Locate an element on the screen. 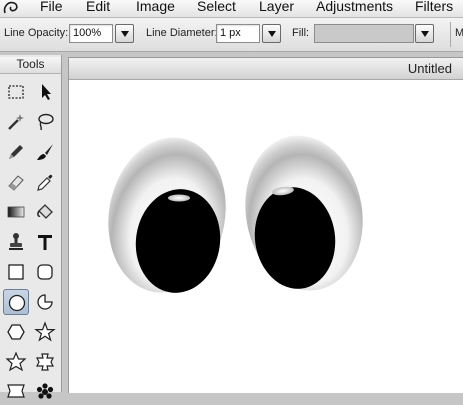 The height and width of the screenshot is (405, 463). six-point-star-tool-button is located at coordinates (16, 362).